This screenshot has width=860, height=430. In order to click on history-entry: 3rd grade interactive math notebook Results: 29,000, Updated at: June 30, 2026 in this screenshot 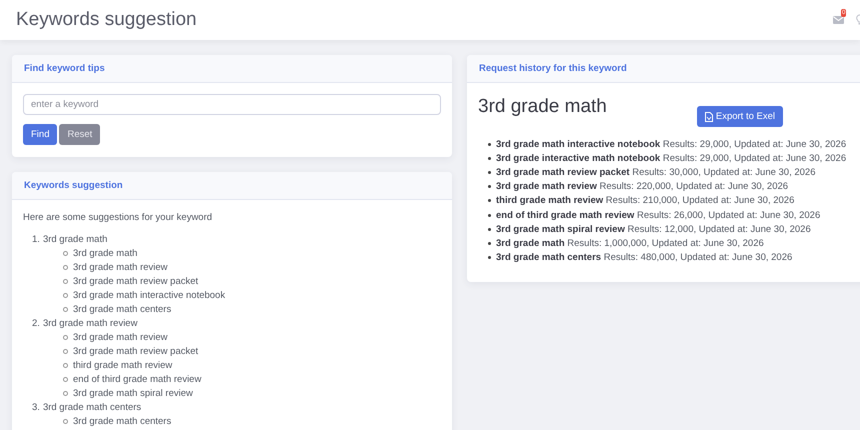, I will do `click(671, 158)`.